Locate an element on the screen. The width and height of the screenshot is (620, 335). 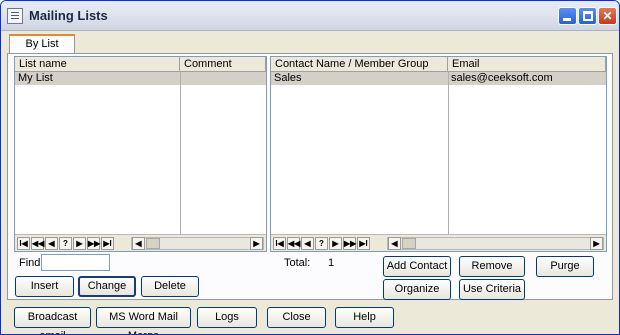
insert-button: Insert is located at coordinates (44, 286).